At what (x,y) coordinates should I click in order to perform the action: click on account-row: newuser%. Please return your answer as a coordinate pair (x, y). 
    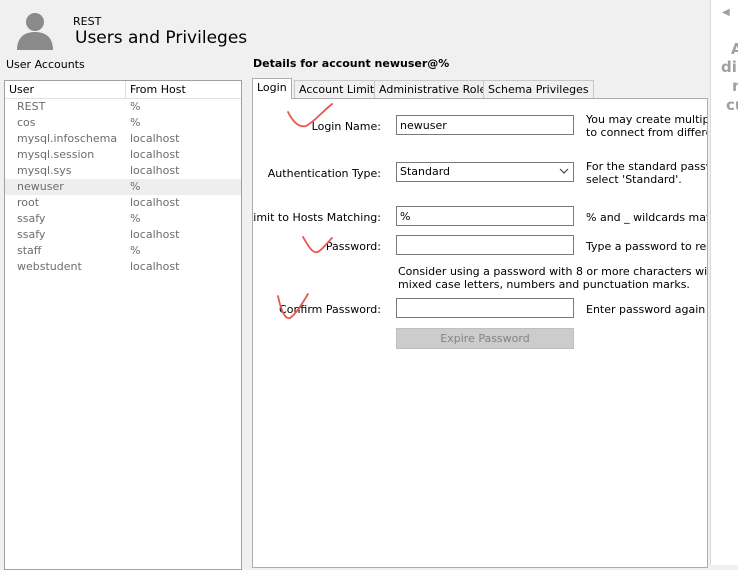
    Looking at the image, I should click on (123, 187).